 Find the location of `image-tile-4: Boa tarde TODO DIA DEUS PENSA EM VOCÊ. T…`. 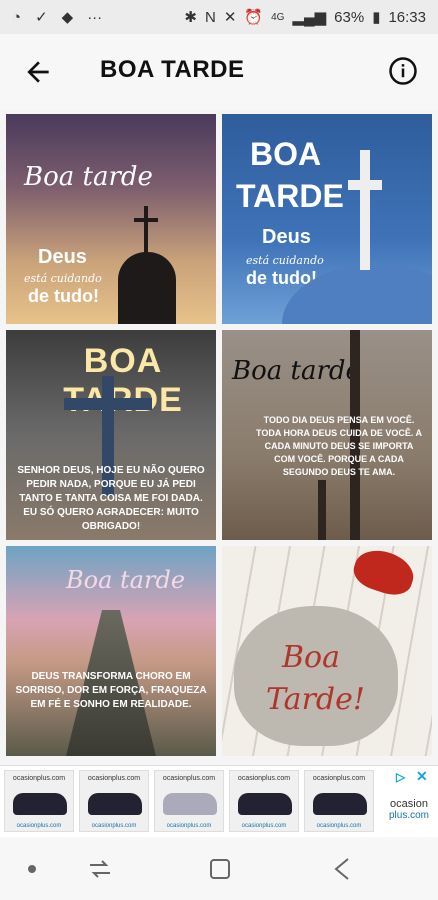

image-tile-4: Boa tarde TODO DIA DEUS PENSA EM VOCÊ. T… is located at coordinates (327, 435).